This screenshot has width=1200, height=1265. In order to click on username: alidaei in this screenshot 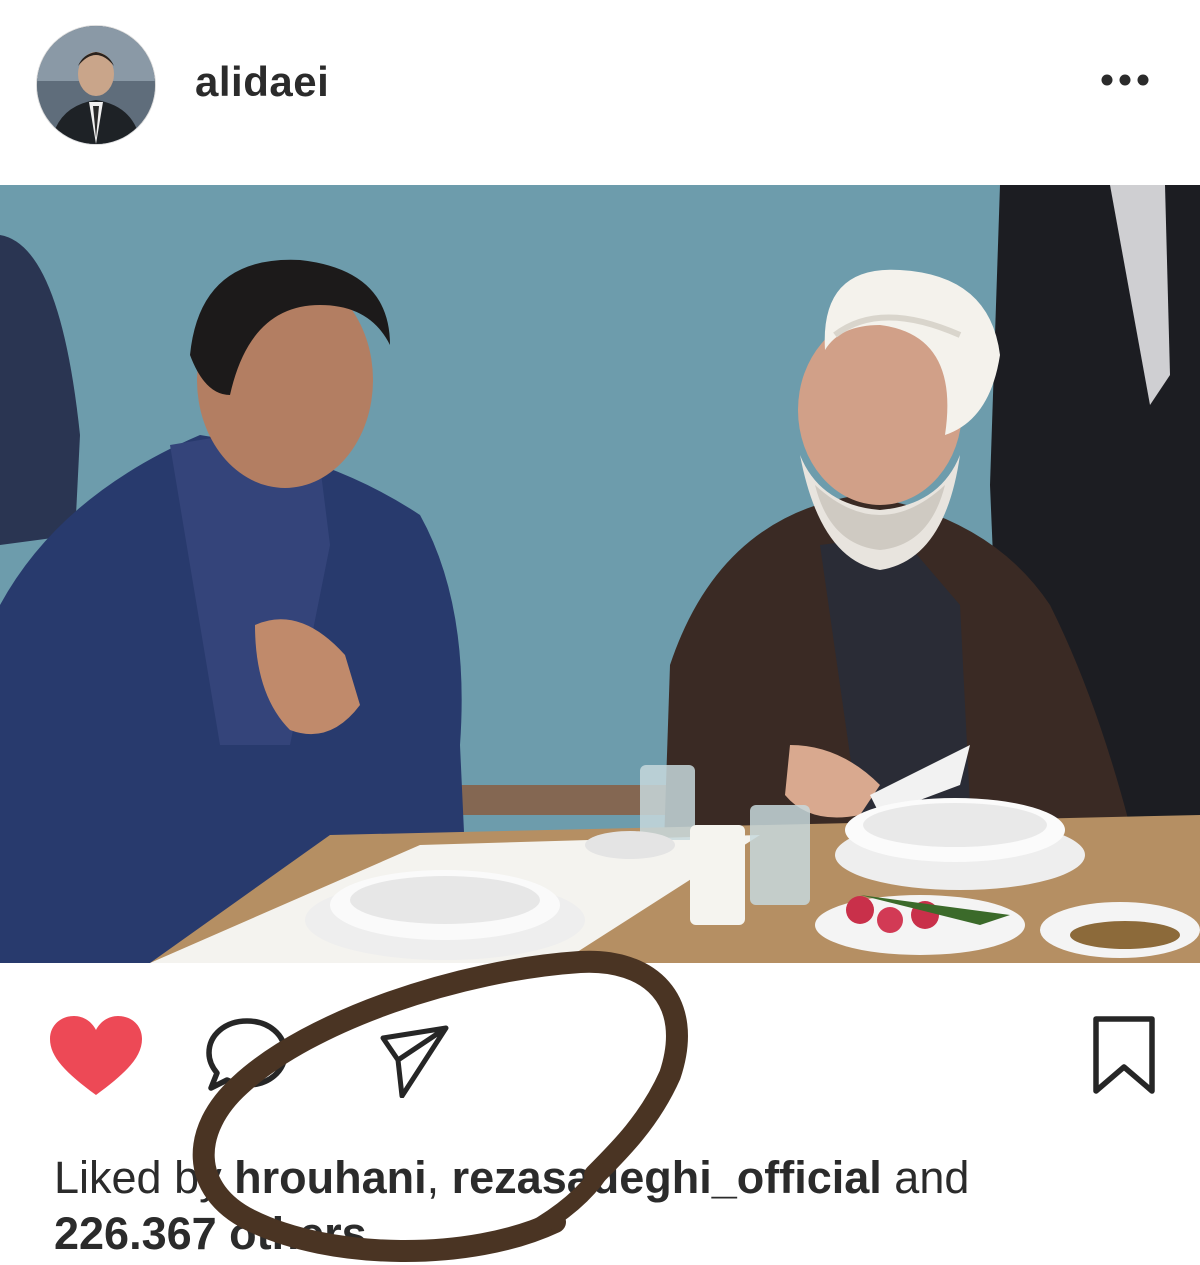, I will do `click(262, 82)`.